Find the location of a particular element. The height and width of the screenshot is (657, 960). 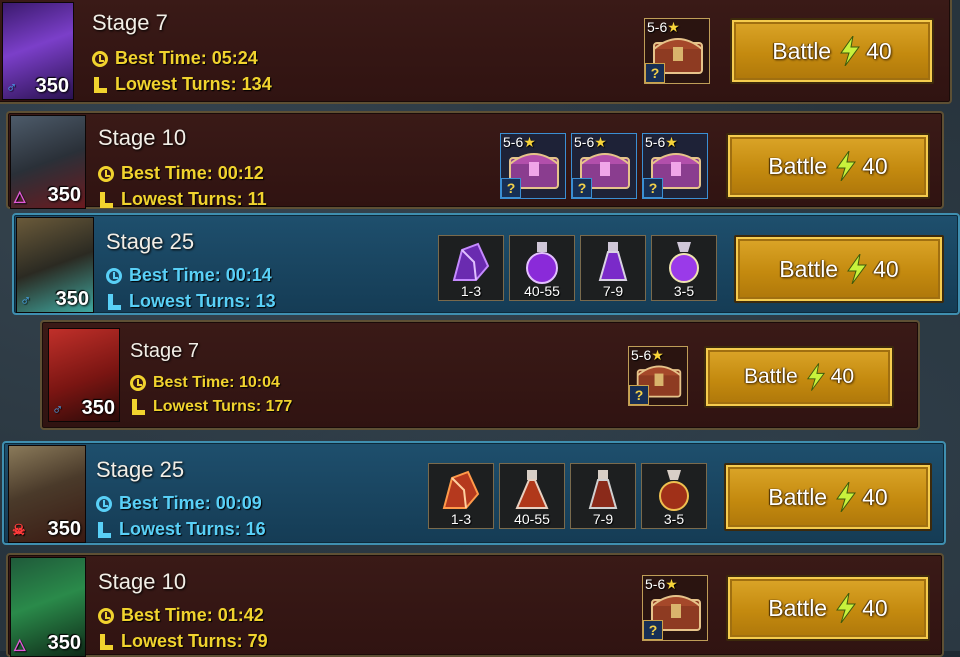

best-time: Best Time: 05:24 is located at coordinates (175, 58).